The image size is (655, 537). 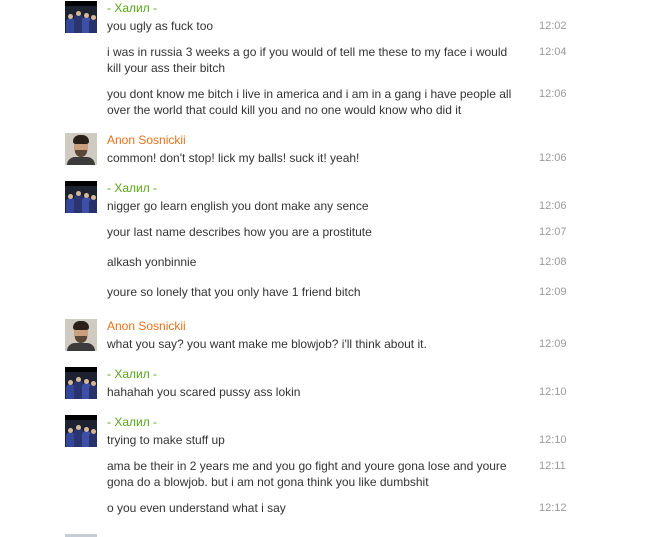 I want to click on message-text: hahahah you scared pussy ass lokin, so click(x=204, y=392).